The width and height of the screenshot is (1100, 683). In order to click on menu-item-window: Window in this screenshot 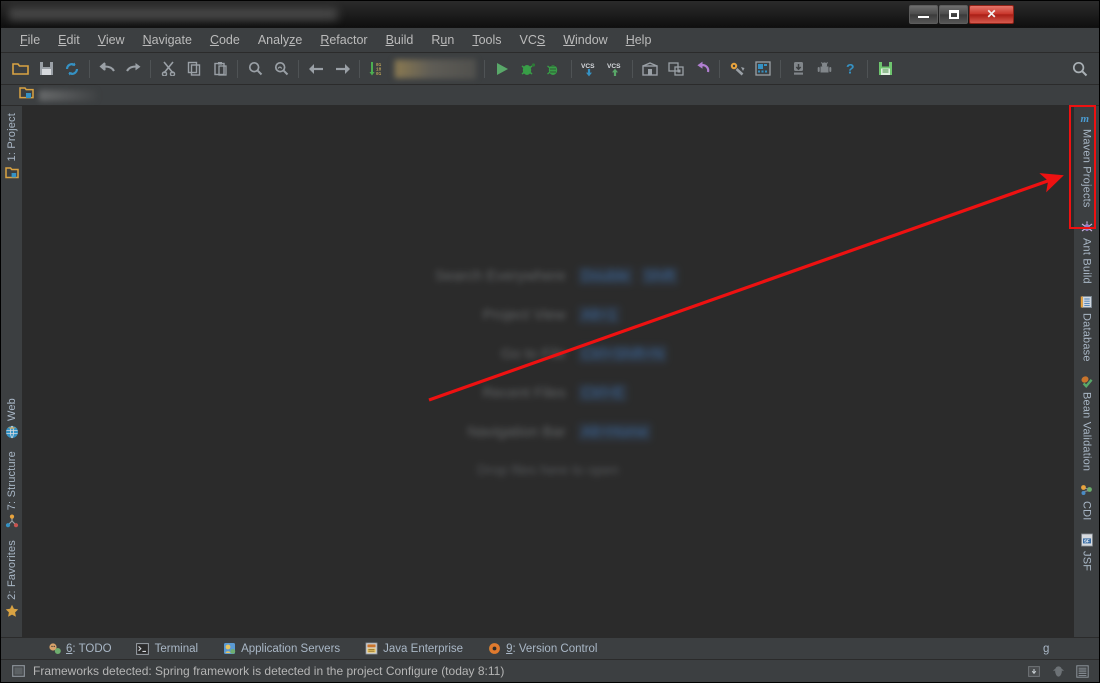, I will do `click(585, 40)`.